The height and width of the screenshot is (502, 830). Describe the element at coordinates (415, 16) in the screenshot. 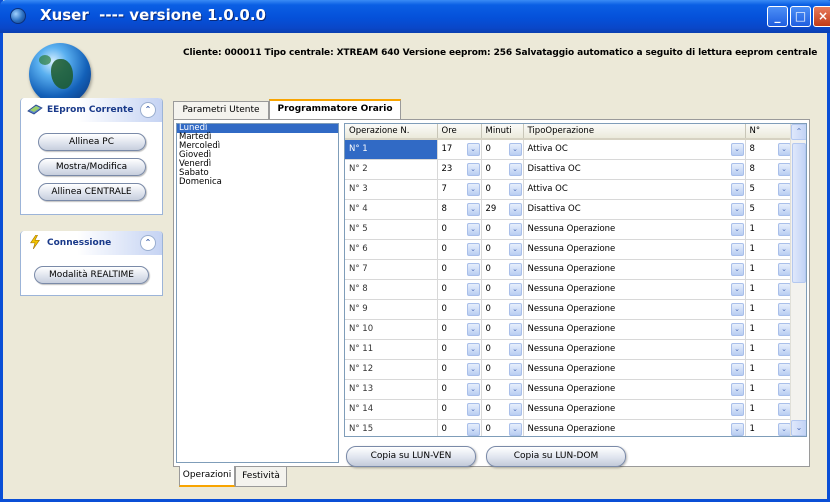

I see `title-bar: Xuser ---- versione 1.0.0.0 _ □ ×` at that location.